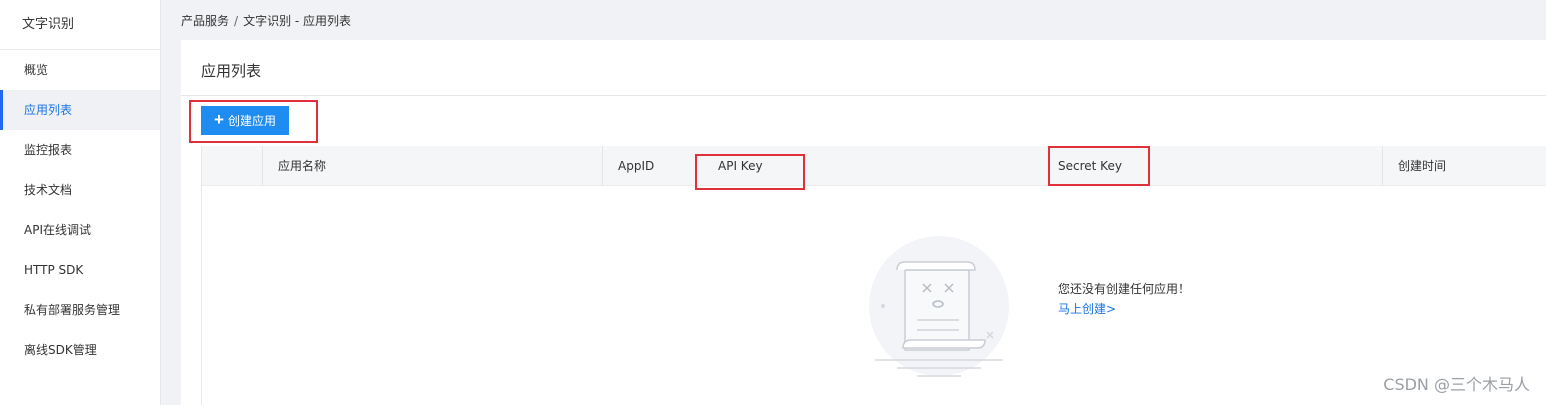 This screenshot has width=1546, height=405. What do you see at coordinates (80, 310) in the screenshot?
I see `sidebar-item-private-deploy: 私有部署服务管理` at bounding box center [80, 310].